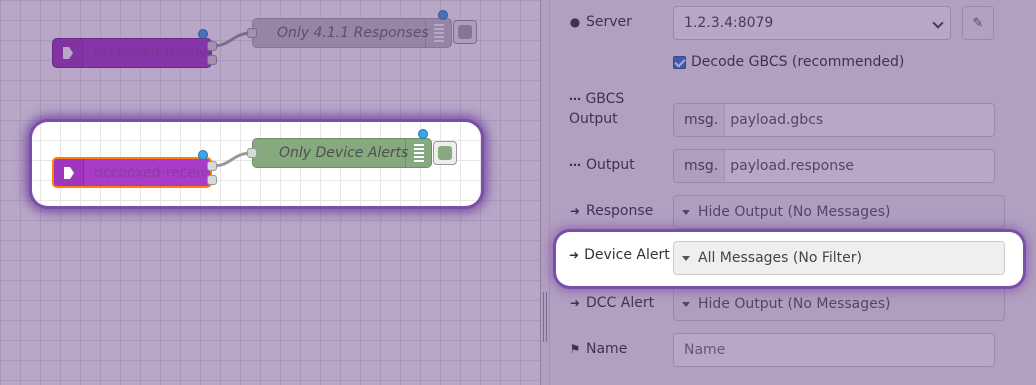 The width and height of the screenshot is (1036, 385). What do you see at coordinates (834, 350) in the screenshot?
I see `name-input` at bounding box center [834, 350].